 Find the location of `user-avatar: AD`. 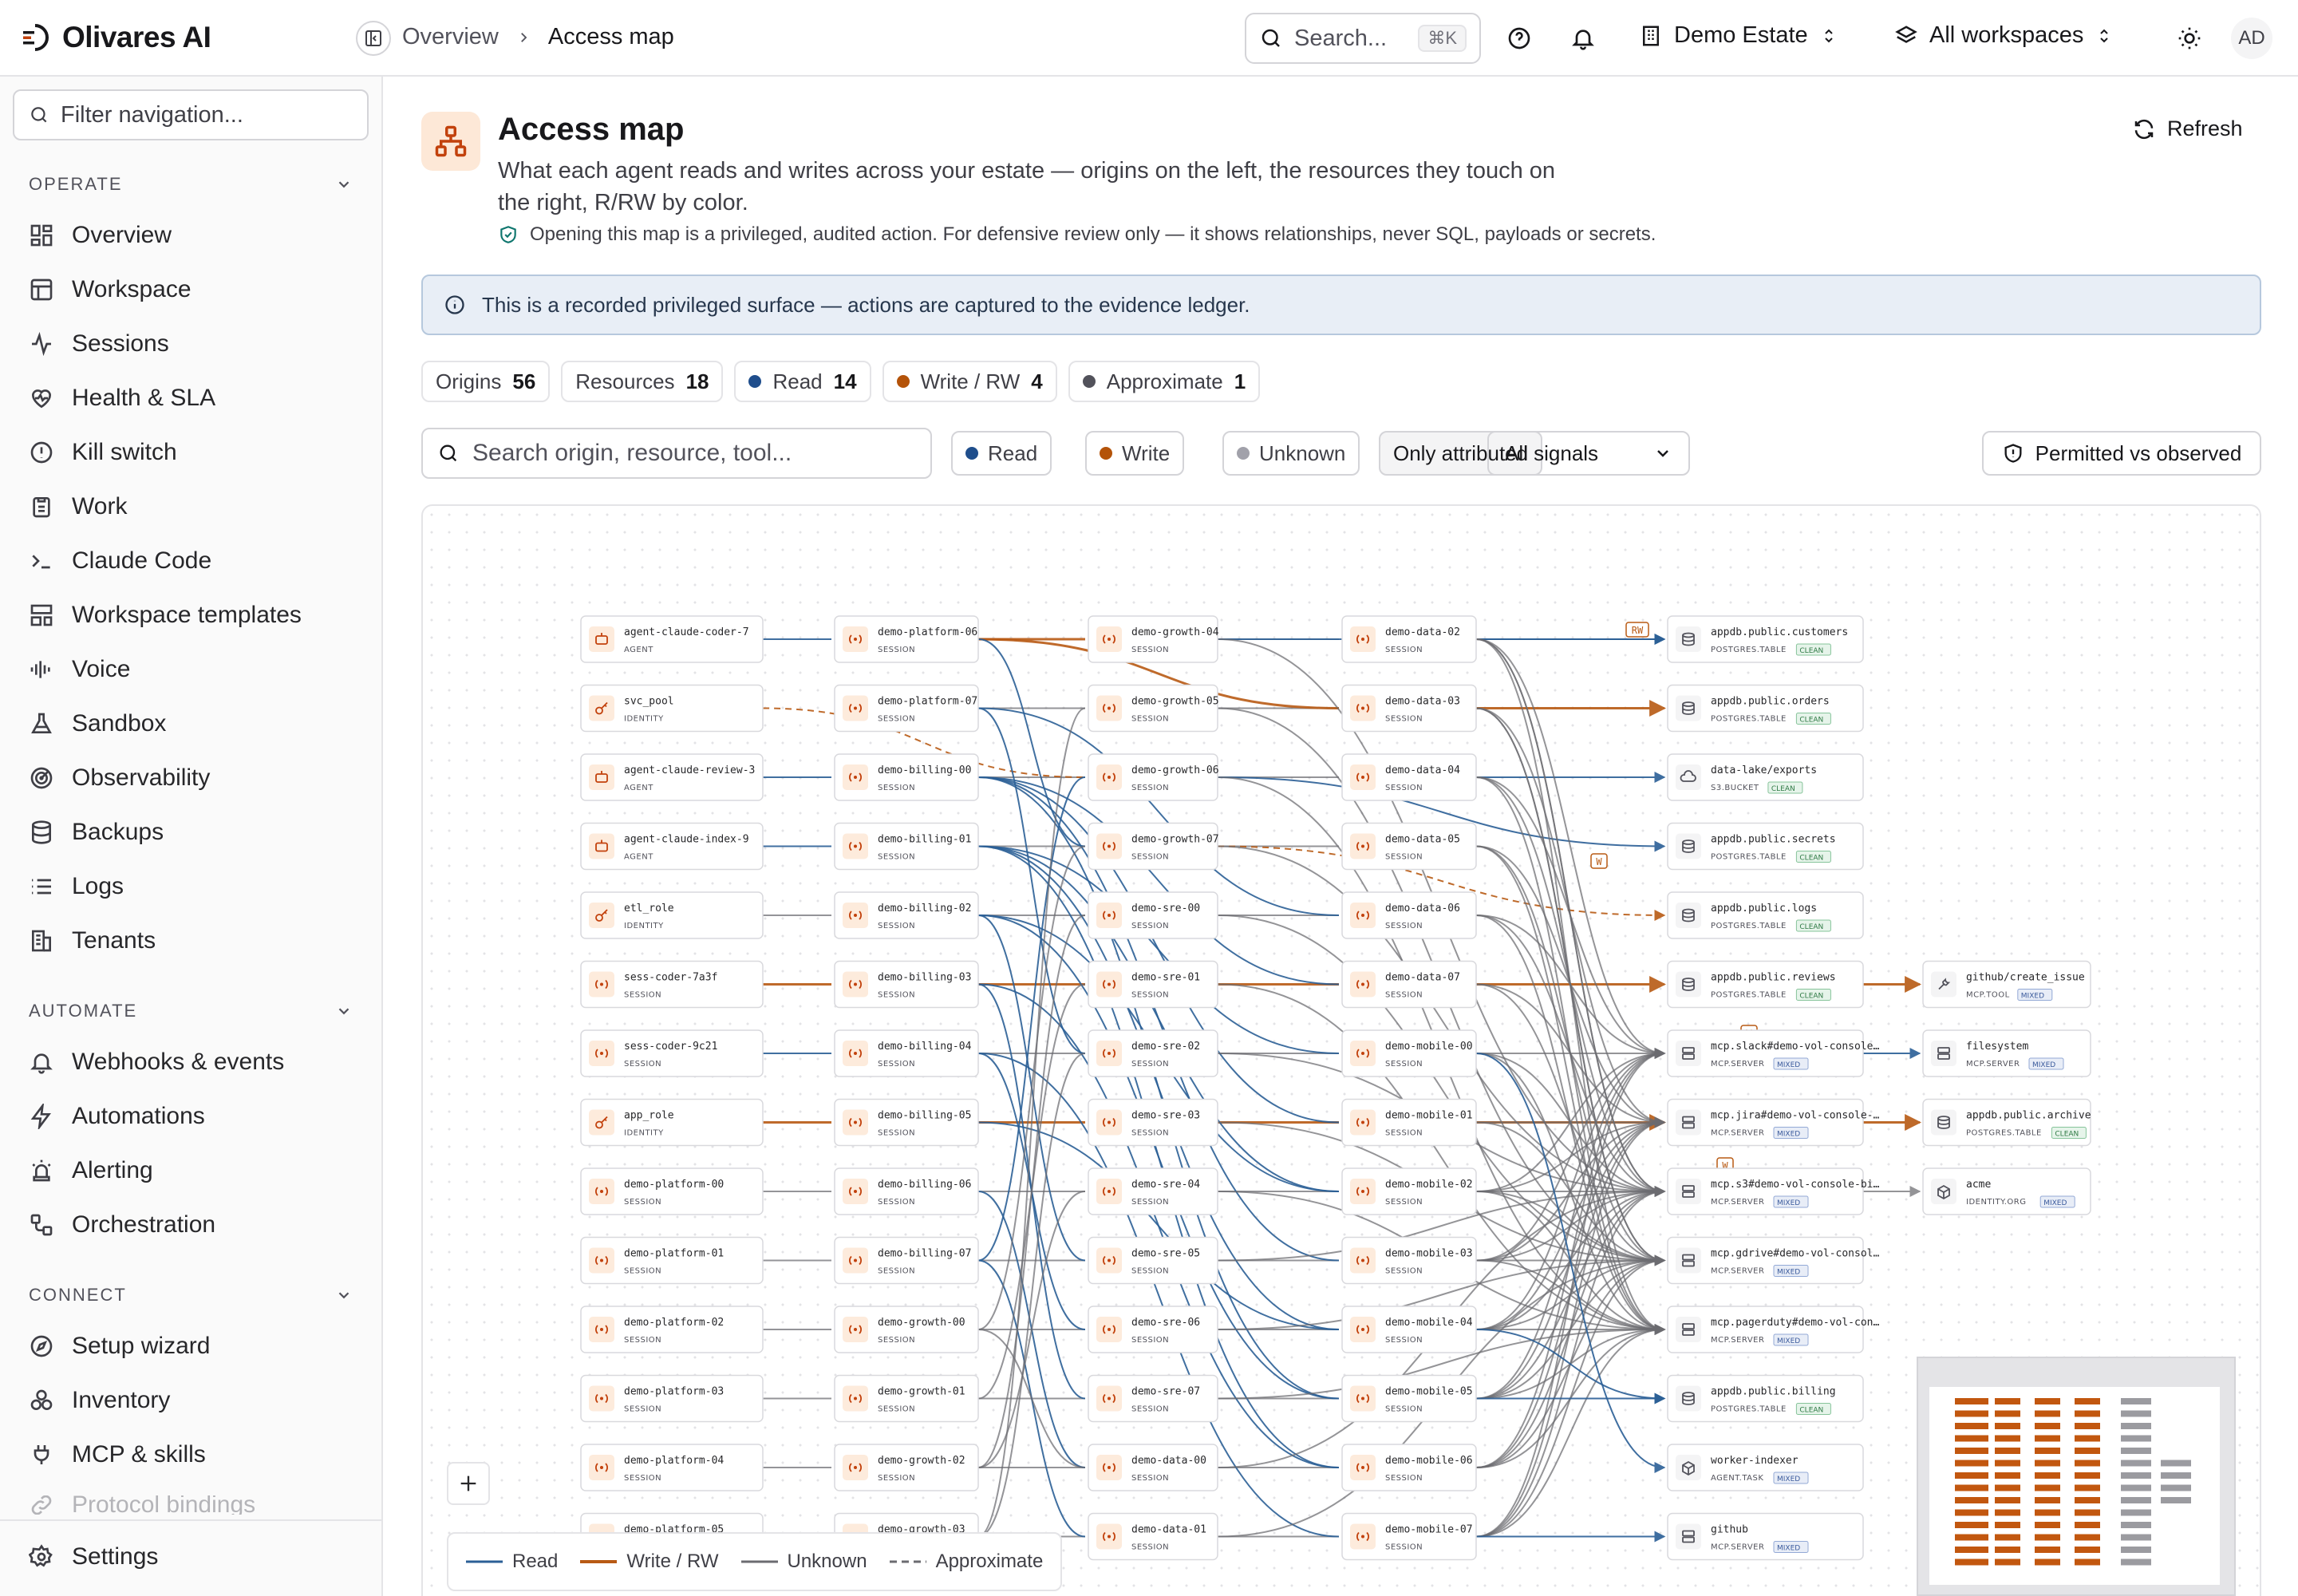

user-avatar: AD is located at coordinates (2252, 38).